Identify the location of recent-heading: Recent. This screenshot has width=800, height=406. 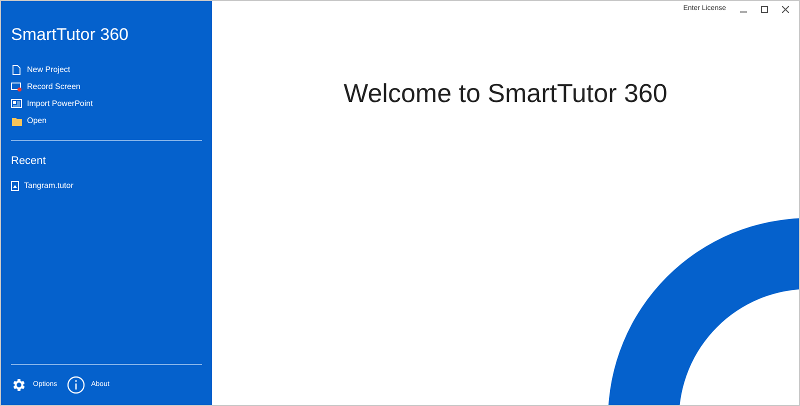
(29, 161).